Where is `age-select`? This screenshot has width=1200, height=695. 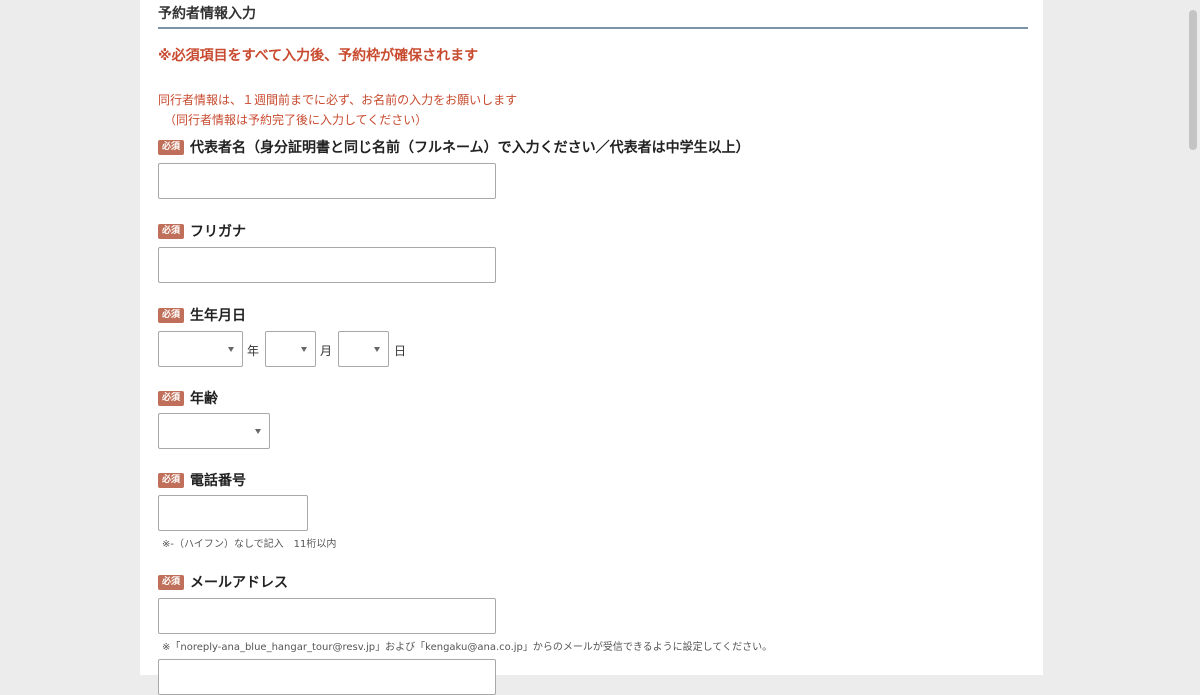
age-select is located at coordinates (214, 431).